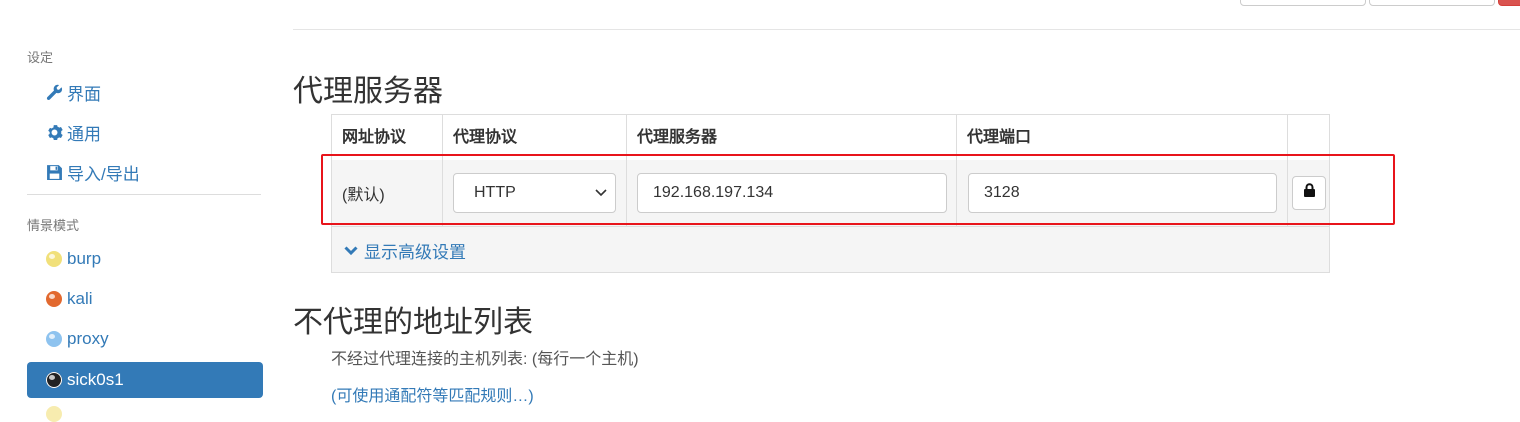 This screenshot has width=1520, height=422. What do you see at coordinates (88, 338) in the screenshot?
I see `sidebar-item-label: proxy` at bounding box center [88, 338].